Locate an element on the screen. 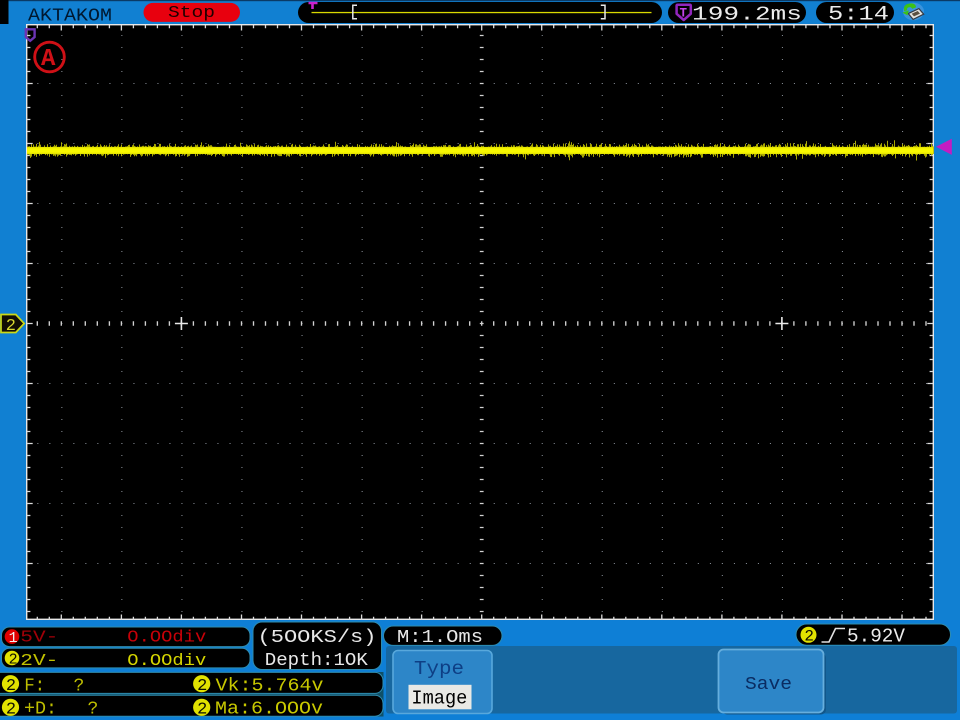 Image resolution: width=960 pixels, height=720 pixels. svg-text: Type is located at coordinates (439, 669).